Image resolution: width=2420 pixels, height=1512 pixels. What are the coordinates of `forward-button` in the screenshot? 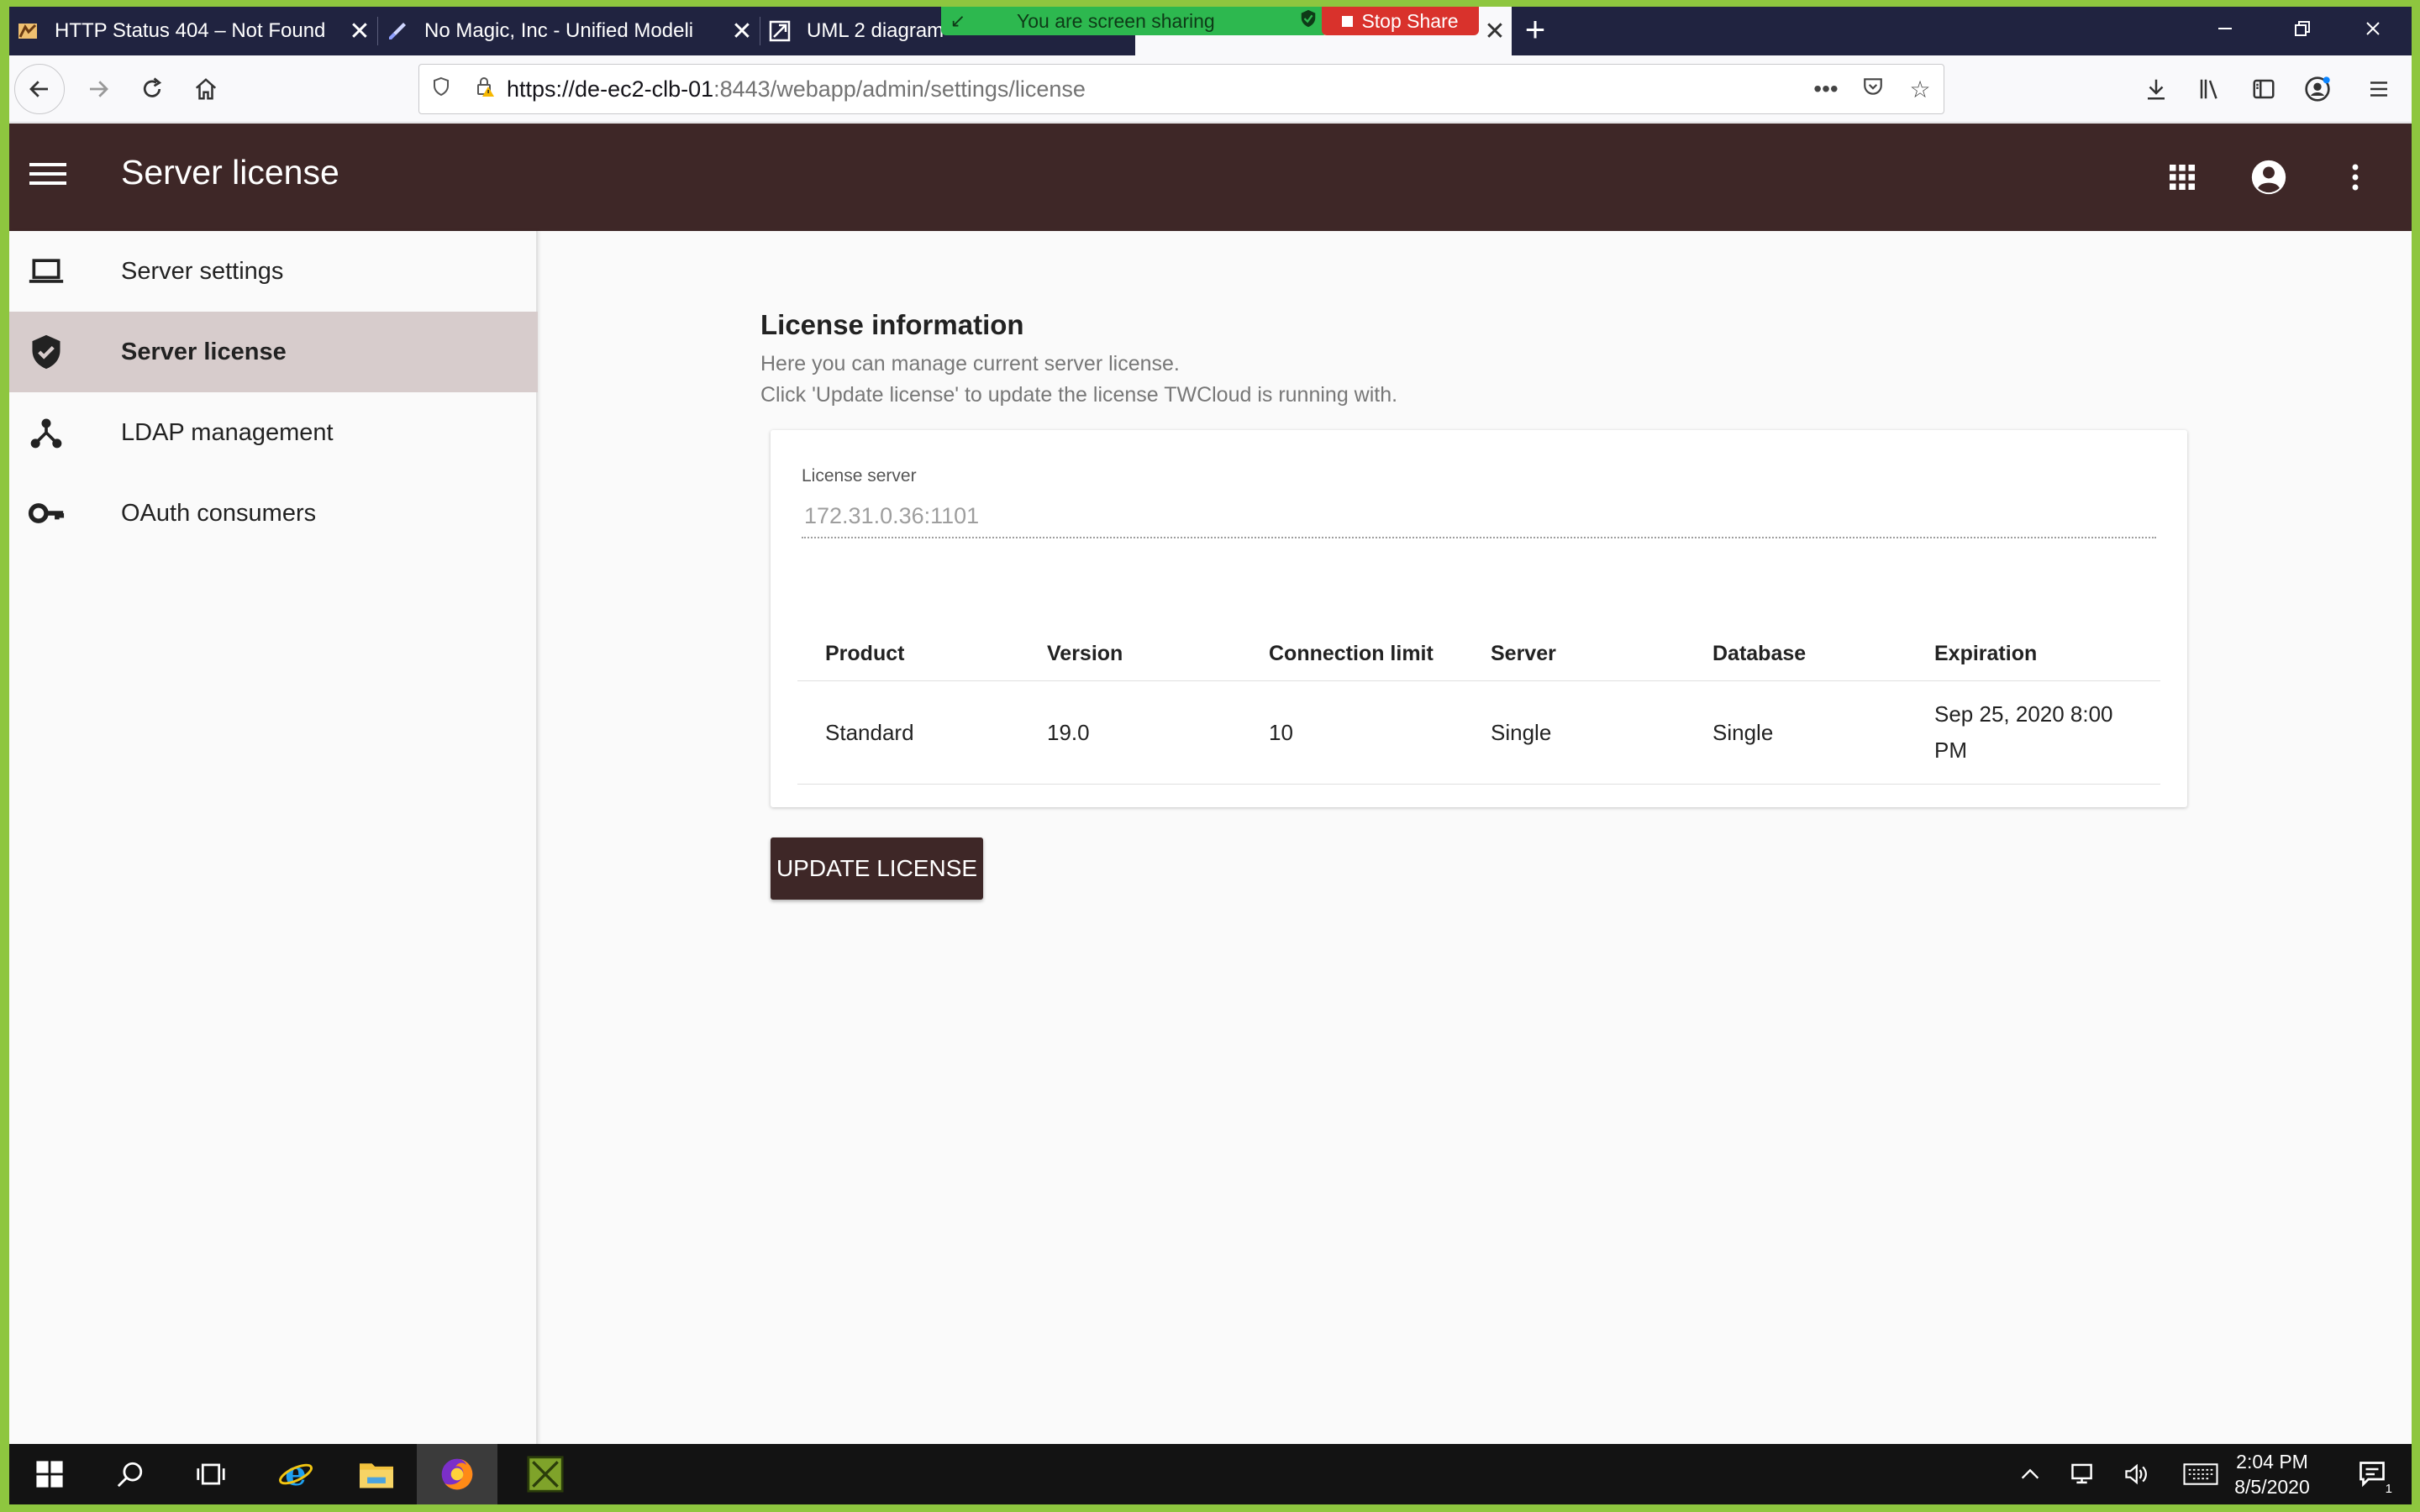 It's located at (98, 89).